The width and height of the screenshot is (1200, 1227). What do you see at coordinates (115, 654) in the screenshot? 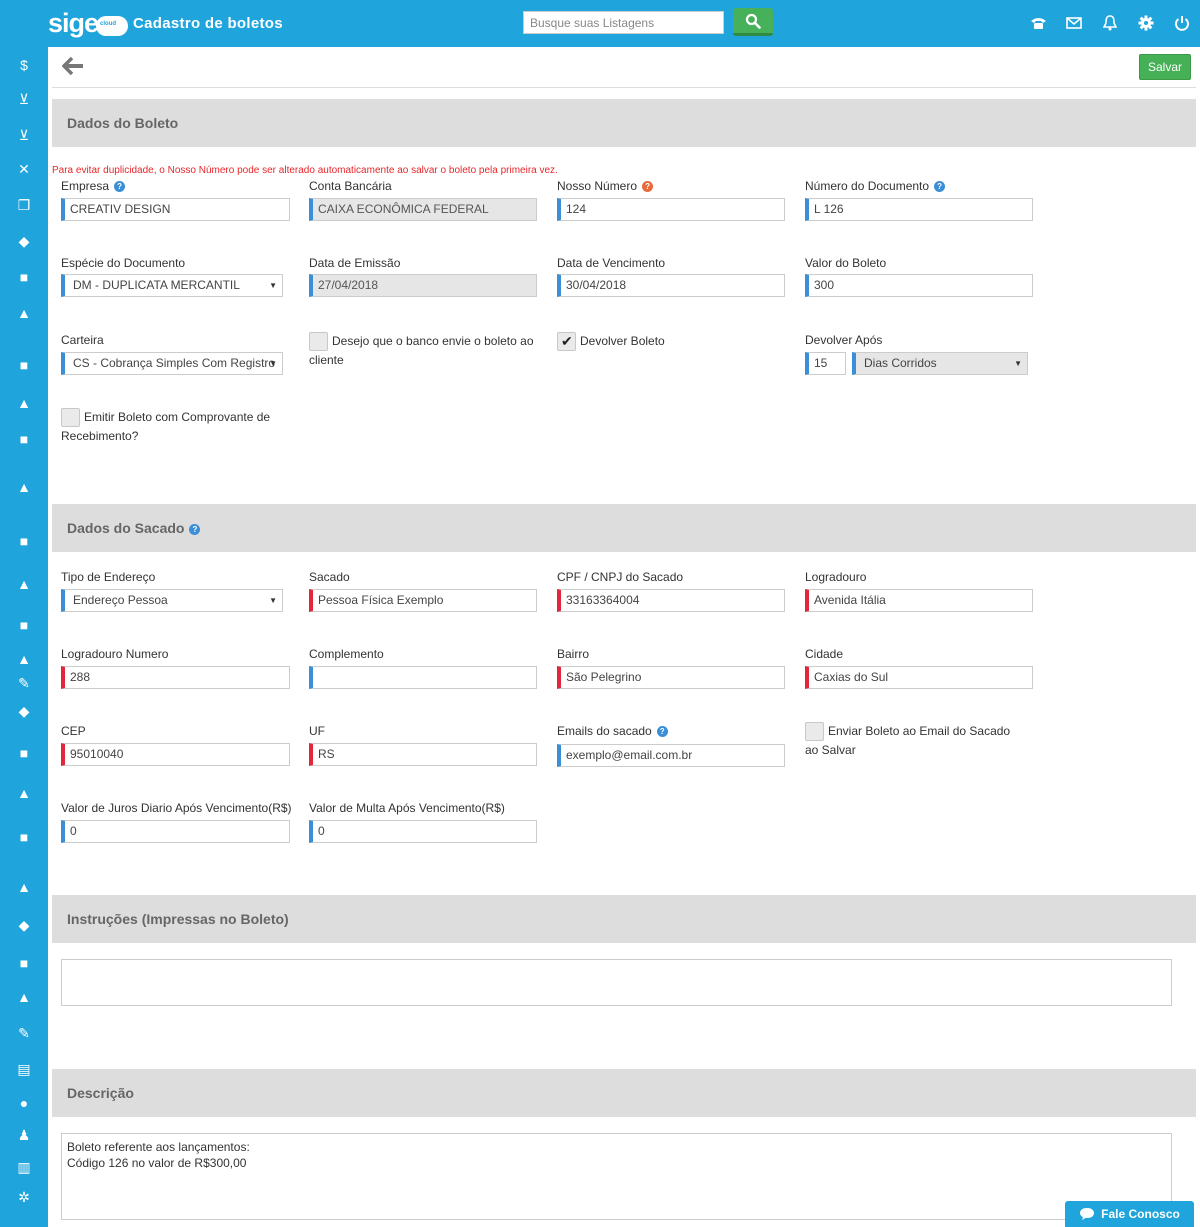
I see `logradouro-numero-label: Logradouro Numero` at bounding box center [115, 654].